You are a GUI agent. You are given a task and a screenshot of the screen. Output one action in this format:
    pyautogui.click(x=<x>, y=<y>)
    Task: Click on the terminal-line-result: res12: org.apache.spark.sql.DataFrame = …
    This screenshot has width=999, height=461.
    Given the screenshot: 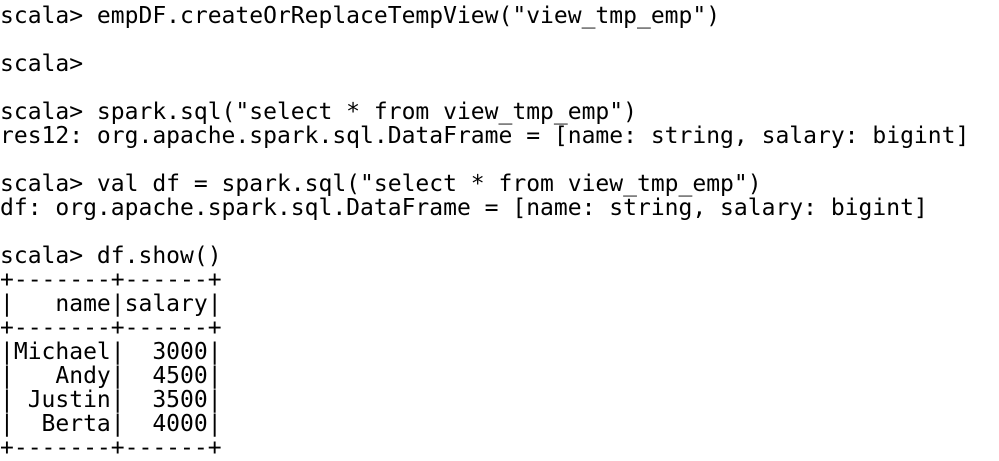 What is the action you would take?
    pyautogui.click(x=485, y=136)
    